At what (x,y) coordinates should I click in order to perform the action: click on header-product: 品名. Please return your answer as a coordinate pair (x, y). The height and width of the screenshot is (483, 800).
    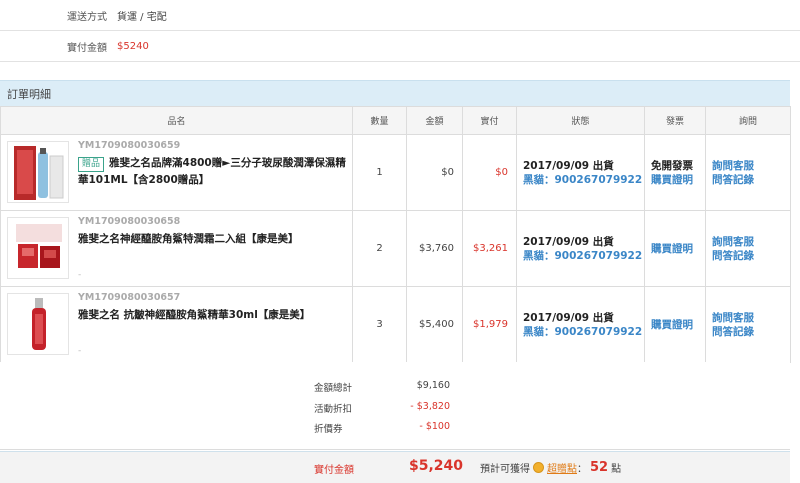
    Looking at the image, I should click on (176, 120).